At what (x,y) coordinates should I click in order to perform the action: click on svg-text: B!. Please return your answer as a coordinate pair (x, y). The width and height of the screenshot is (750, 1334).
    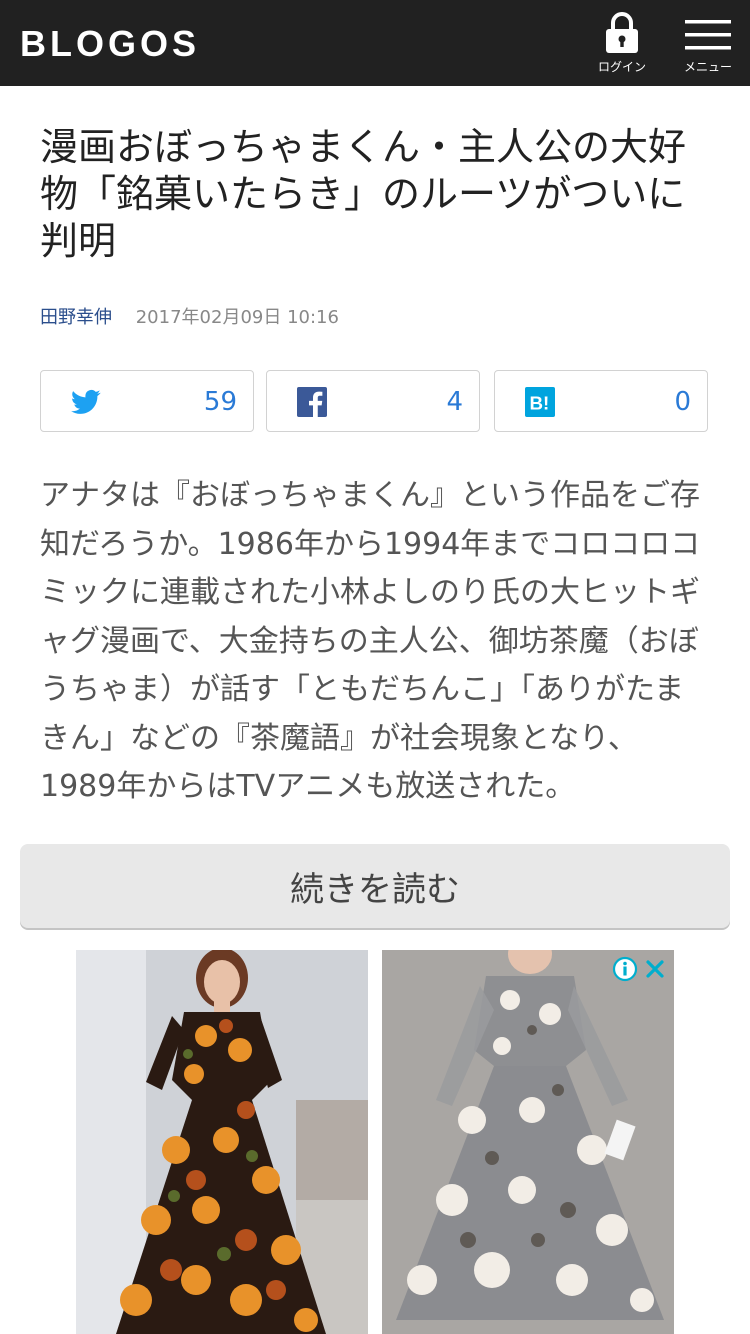
    Looking at the image, I should click on (539, 403).